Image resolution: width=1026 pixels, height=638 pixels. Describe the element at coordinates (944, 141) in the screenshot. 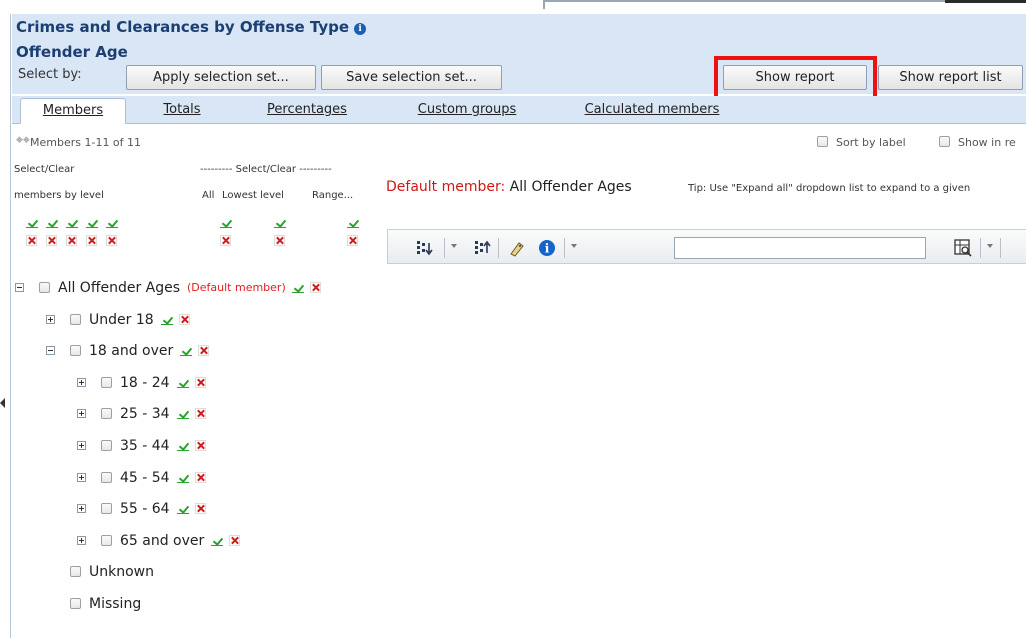

I see `show-in-report-checkbox` at that location.